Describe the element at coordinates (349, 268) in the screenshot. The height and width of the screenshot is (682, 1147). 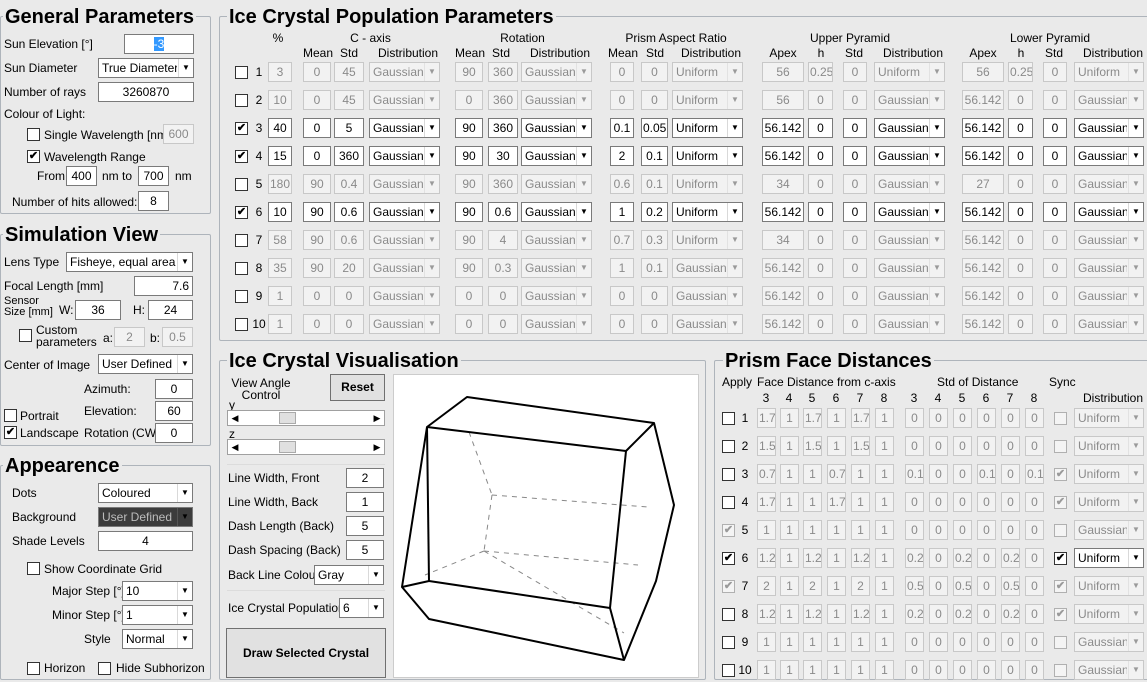
I see `c-axis-std-input: 20` at that location.